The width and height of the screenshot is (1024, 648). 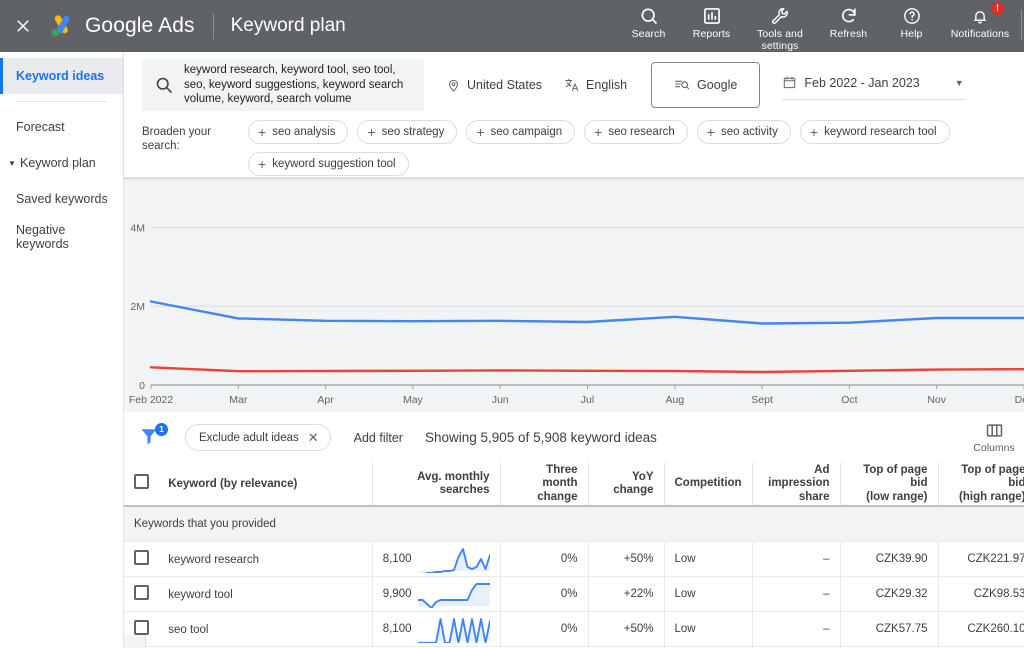 What do you see at coordinates (880, 132) in the screenshot?
I see `broaden-chip-label: keyword research tool` at bounding box center [880, 132].